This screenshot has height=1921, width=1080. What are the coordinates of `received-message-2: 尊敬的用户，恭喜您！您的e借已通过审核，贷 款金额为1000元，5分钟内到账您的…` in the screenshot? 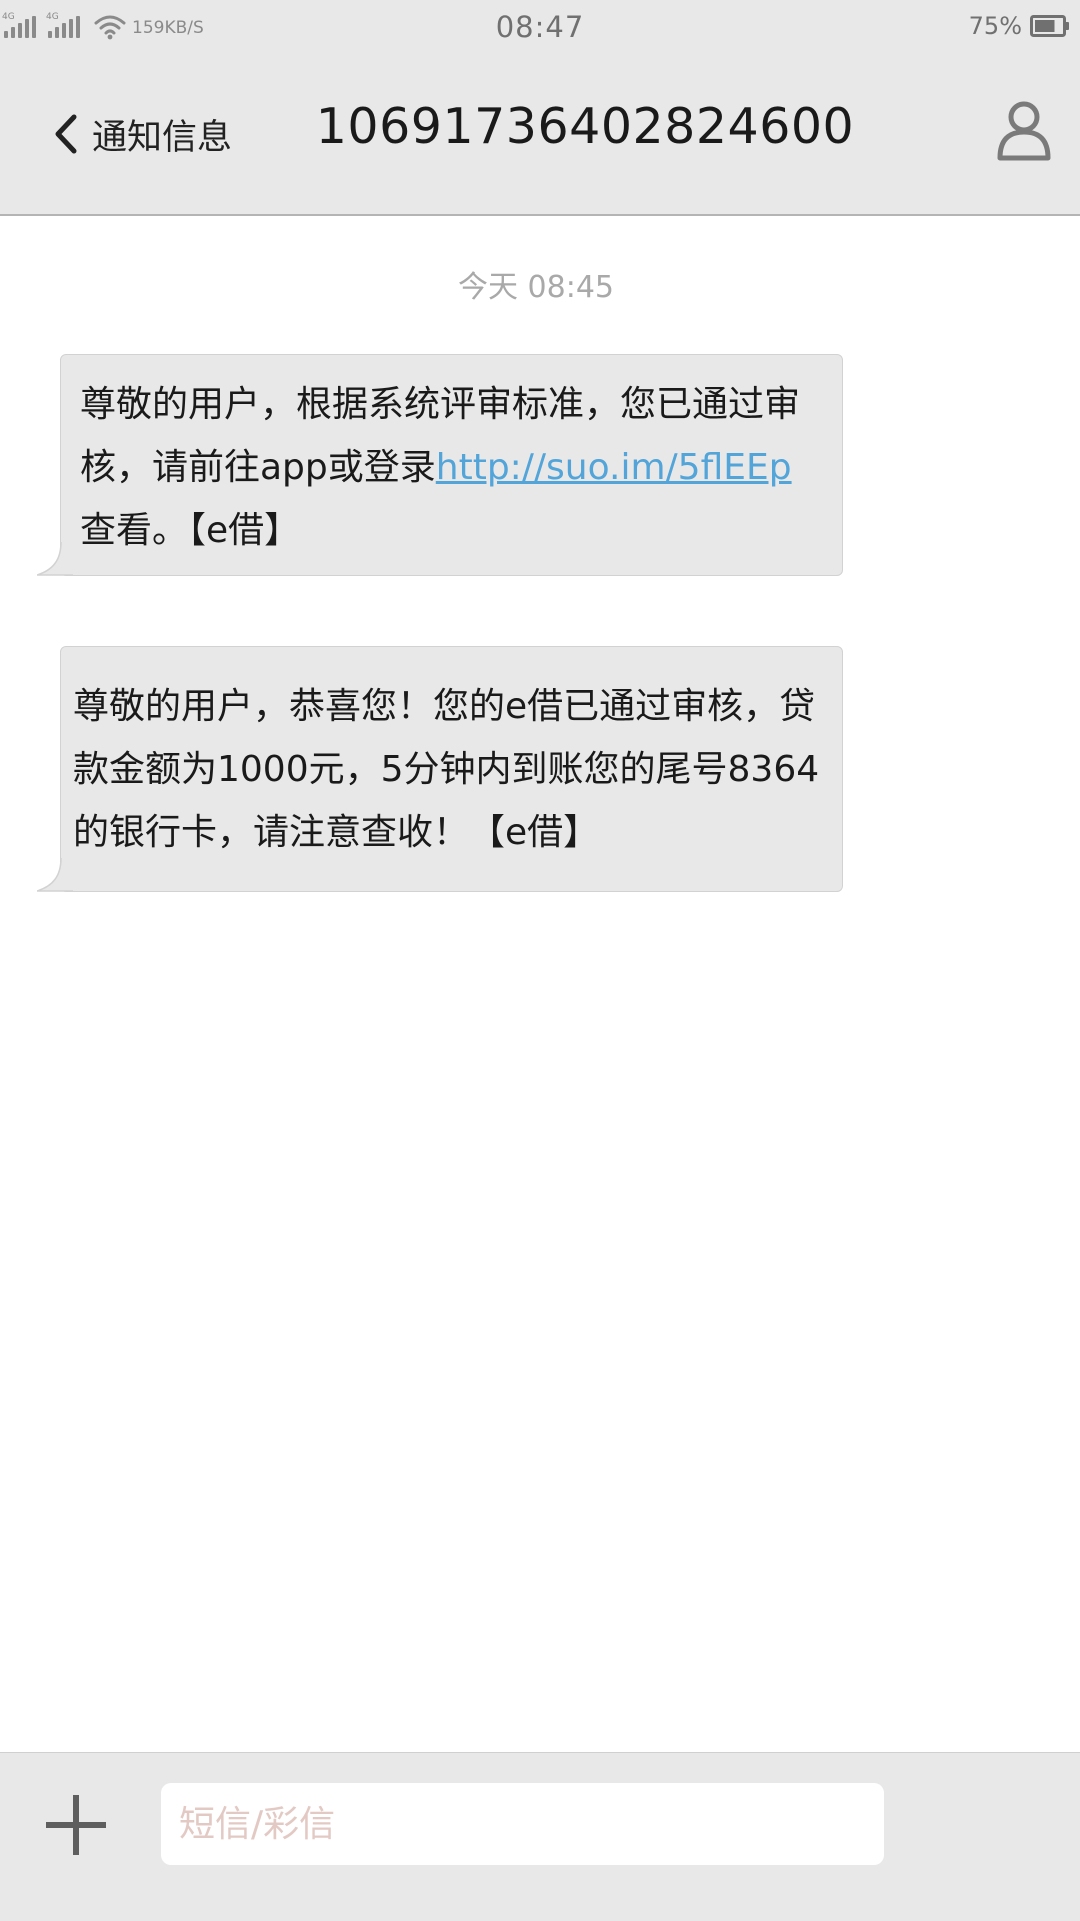 It's located at (440, 769).